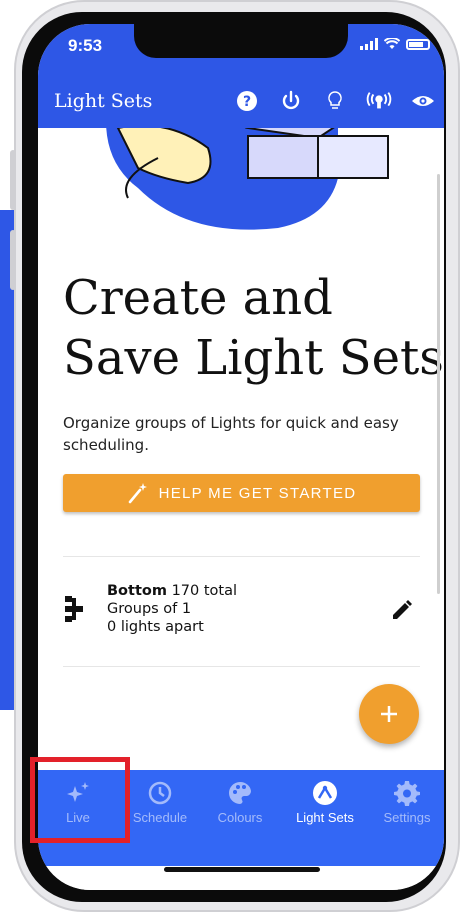  What do you see at coordinates (137, 591) in the screenshot?
I see `light-set-name: Bottom` at bounding box center [137, 591].